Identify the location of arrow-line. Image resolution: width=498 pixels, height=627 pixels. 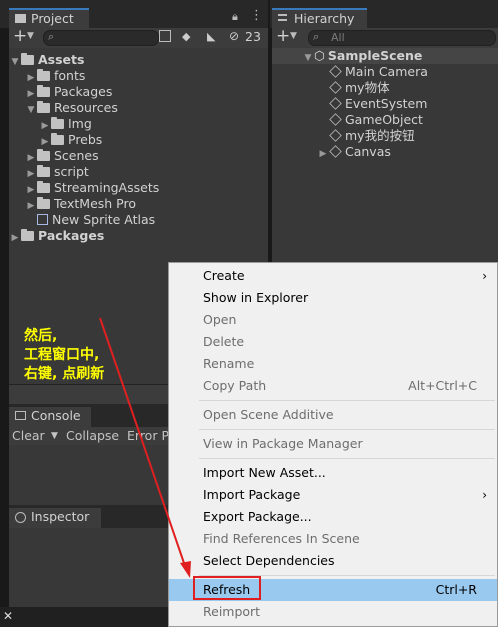
(142, 442).